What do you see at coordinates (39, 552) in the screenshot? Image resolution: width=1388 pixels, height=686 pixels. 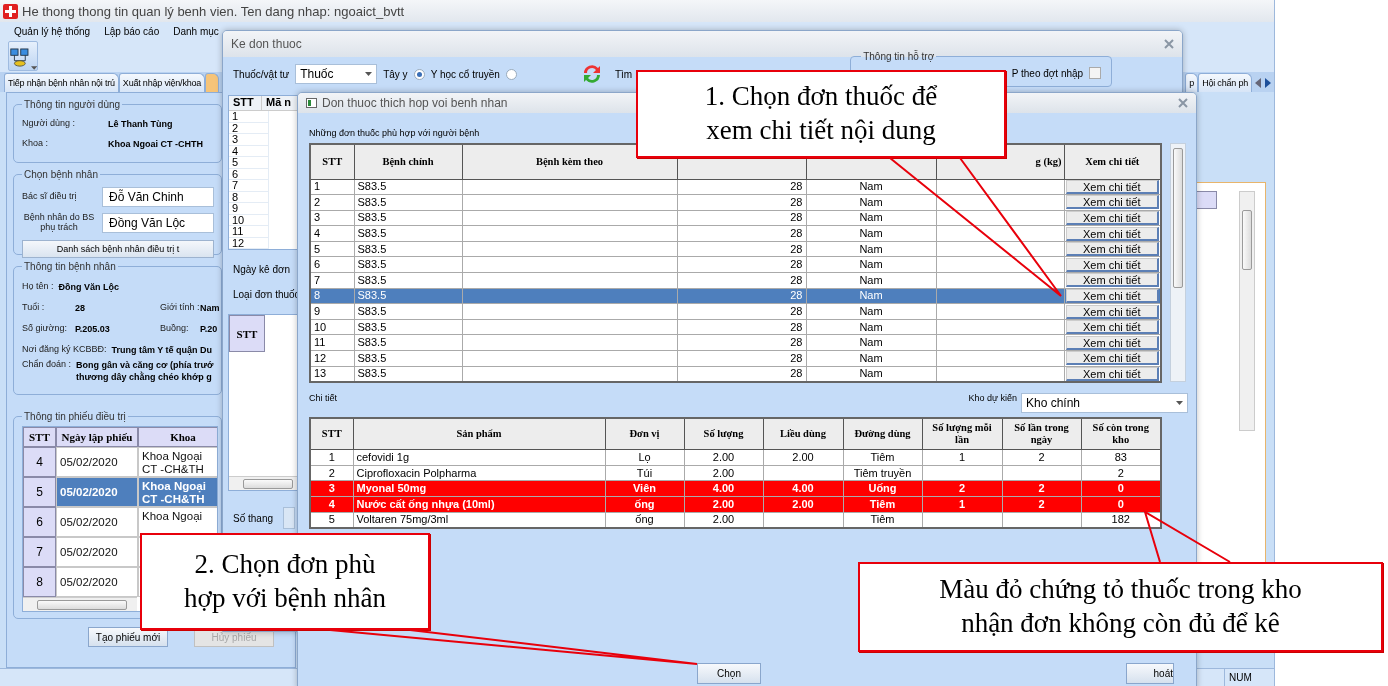 I see `row-number: 7` at bounding box center [39, 552].